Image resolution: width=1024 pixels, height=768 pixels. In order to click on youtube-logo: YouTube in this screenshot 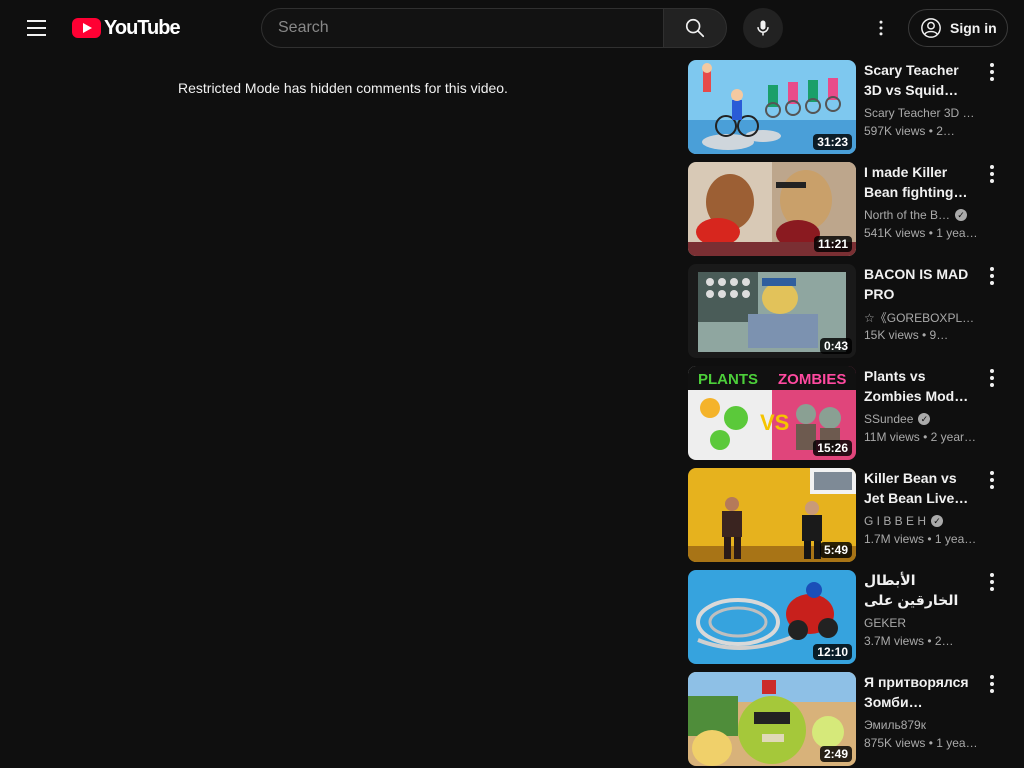, I will do `click(126, 28)`.